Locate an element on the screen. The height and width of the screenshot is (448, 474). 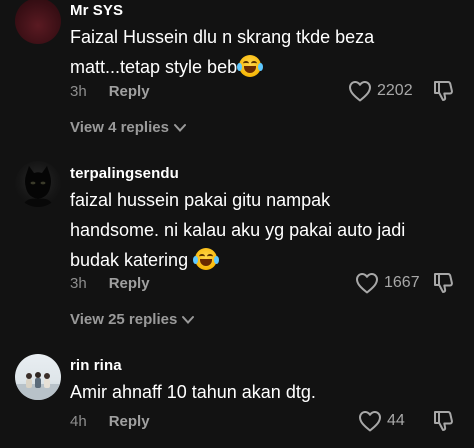
comment-text-line: Amir ahnaff 10 tahun akan dtg. is located at coordinates (193, 392).